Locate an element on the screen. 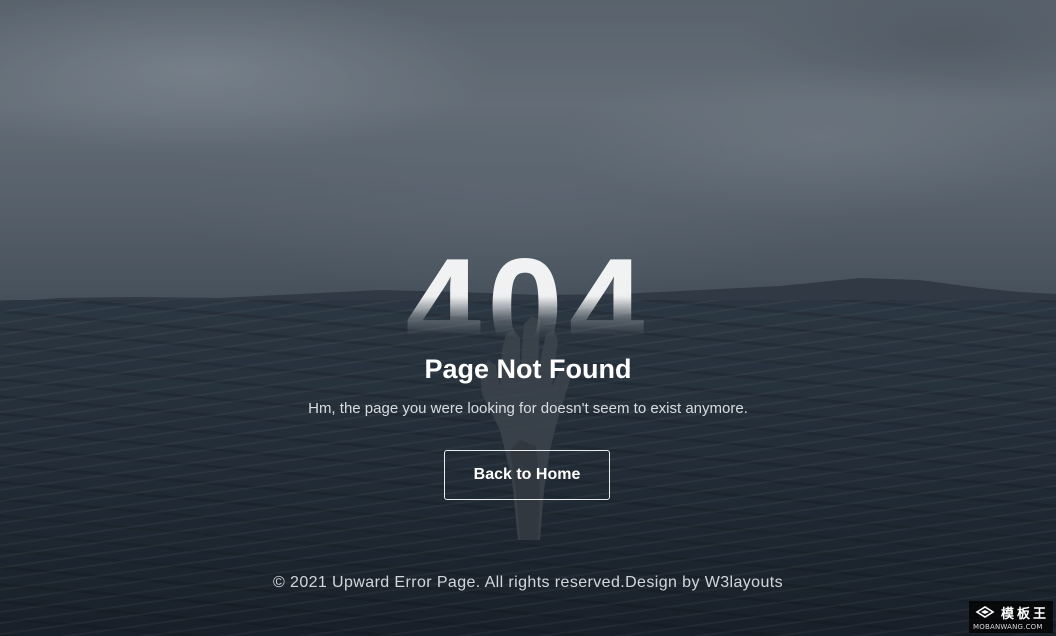 The height and width of the screenshot is (636, 1056). page-title: Page Not Found is located at coordinates (528, 369).